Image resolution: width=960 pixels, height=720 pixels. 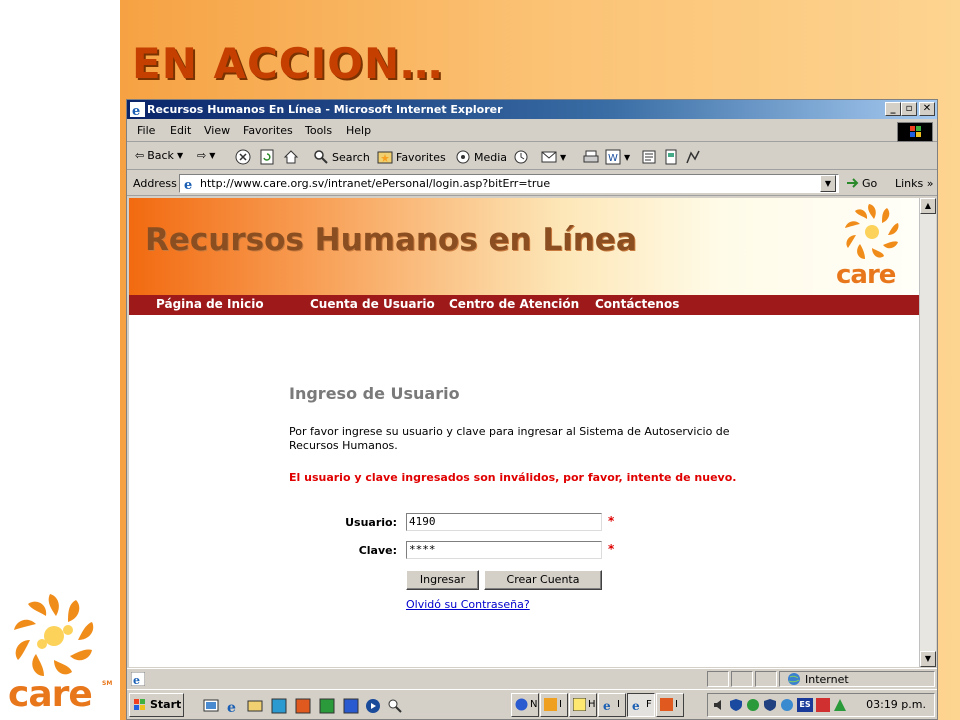 I want to click on page-banner: Recursos Humanos en Línea care, so click(x=524, y=246).